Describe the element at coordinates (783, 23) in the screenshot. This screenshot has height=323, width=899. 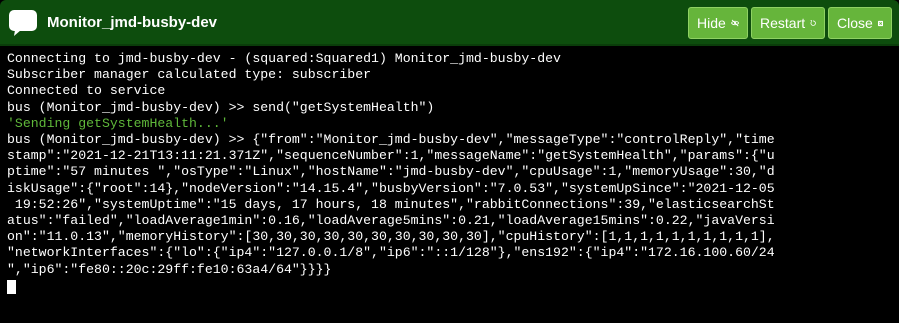
I see `restart-button-label: Restart` at that location.